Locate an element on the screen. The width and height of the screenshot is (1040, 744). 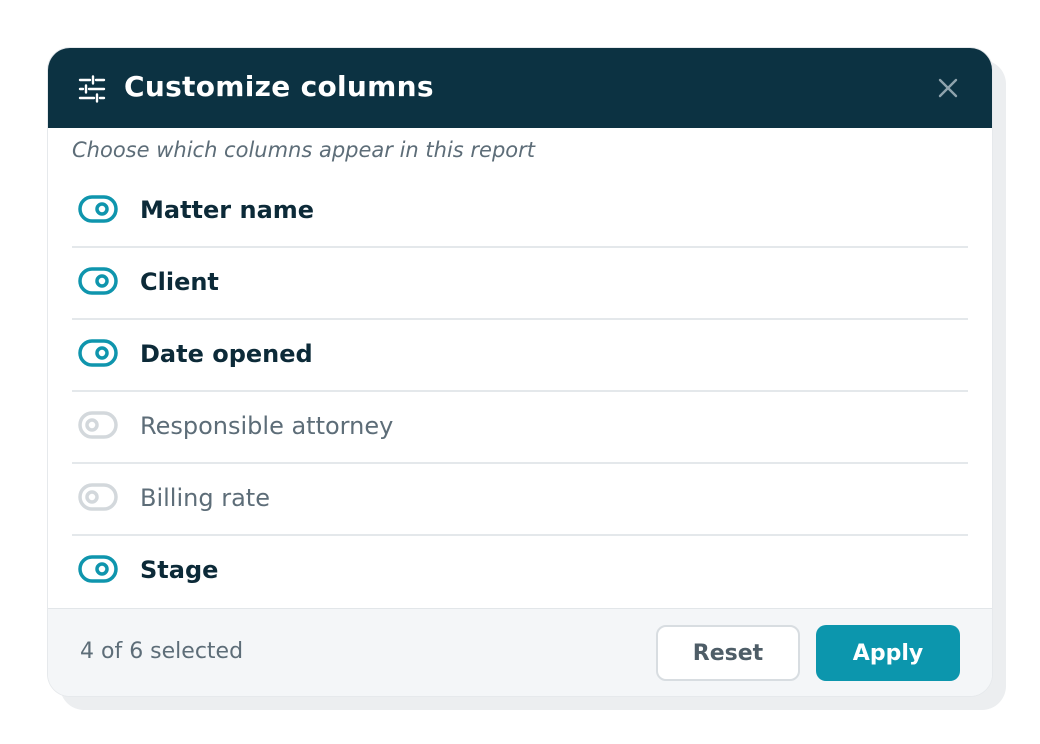
column-row-responsible-attorney: Responsible attorney is located at coordinates (520, 428).